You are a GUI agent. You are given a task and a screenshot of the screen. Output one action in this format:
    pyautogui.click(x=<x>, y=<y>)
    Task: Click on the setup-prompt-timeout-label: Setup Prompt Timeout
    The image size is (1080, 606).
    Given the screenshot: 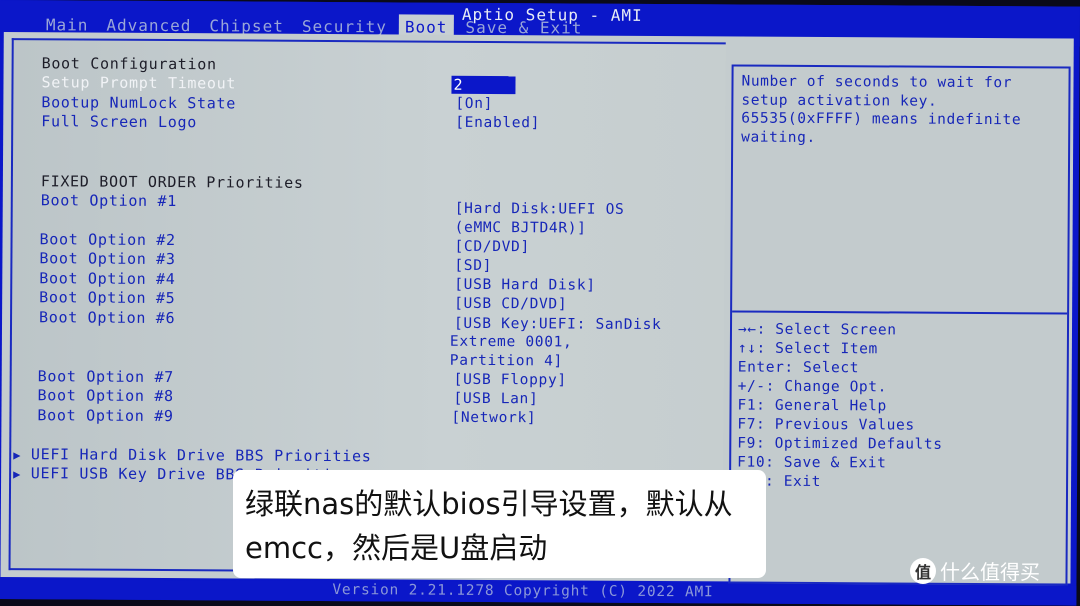 What is the action you would take?
    pyautogui.click(x=138, y=82)
    